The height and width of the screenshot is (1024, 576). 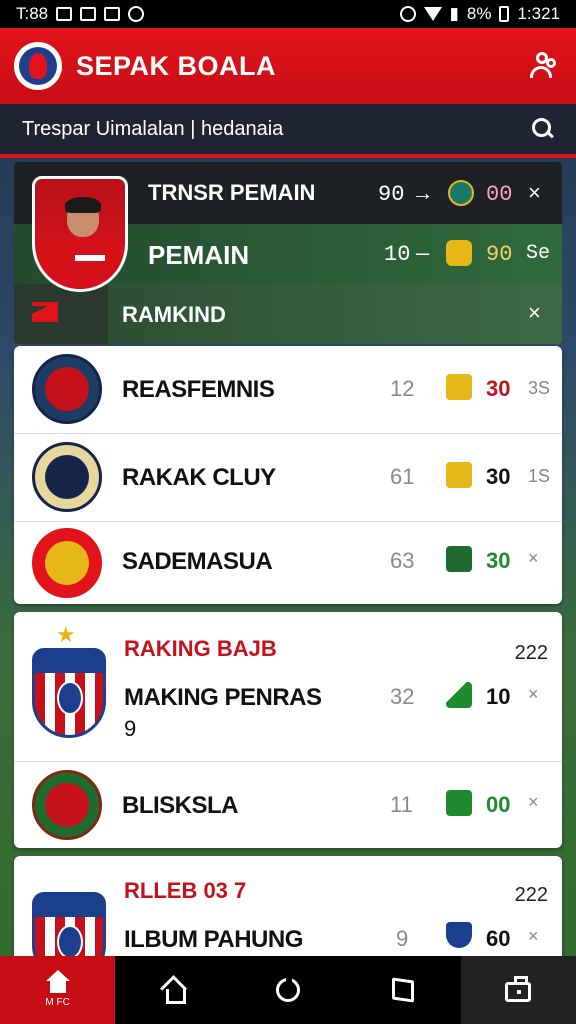 What do you see at coordinates (454, 13) in the screenshot?
I see `signal-icon: ▮` at bounding box center [454, 13].